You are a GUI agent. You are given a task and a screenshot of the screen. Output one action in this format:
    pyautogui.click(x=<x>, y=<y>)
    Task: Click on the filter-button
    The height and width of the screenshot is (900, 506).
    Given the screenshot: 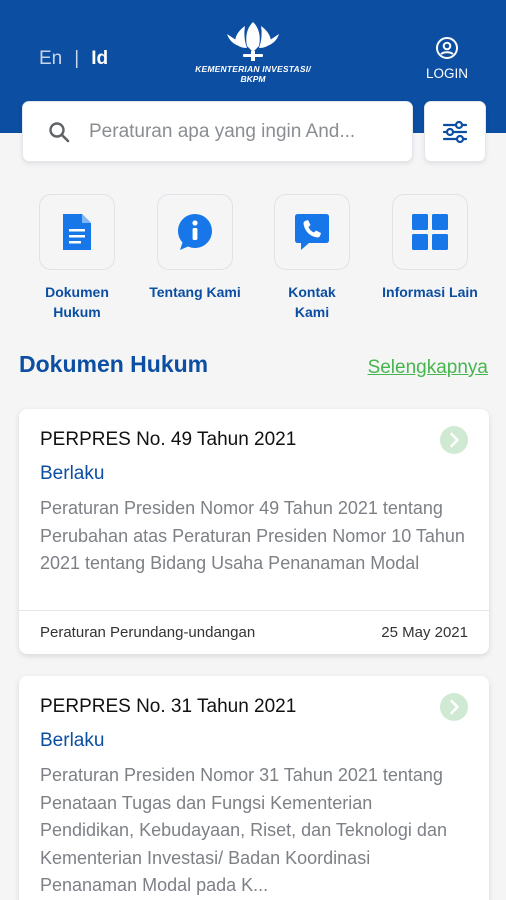 What is the action you would take?
    pyautogui.click(x=455, y=131)
    